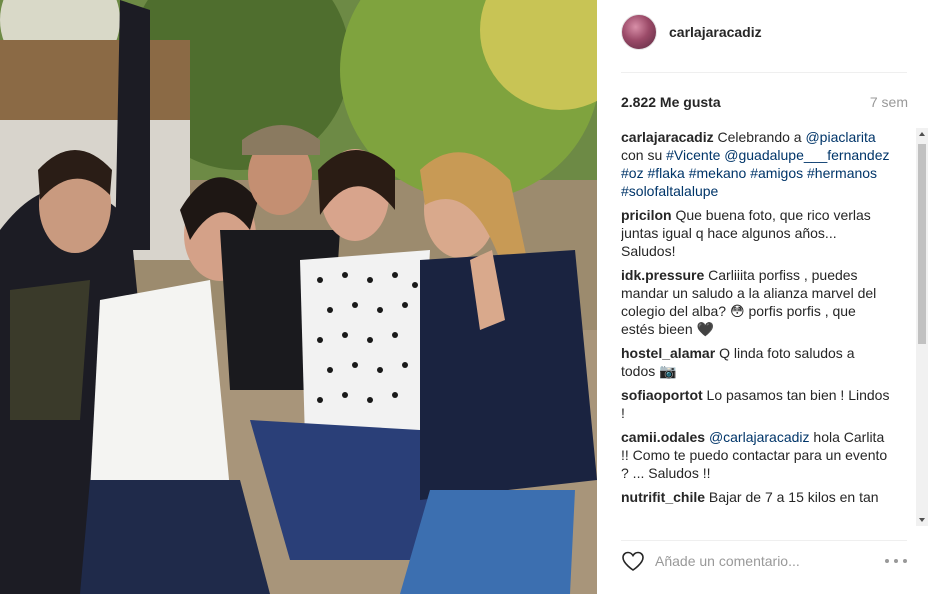  Describe the element at coordinates (632, 173) in the screenshot. I see `comment-link: #oz` at that location.